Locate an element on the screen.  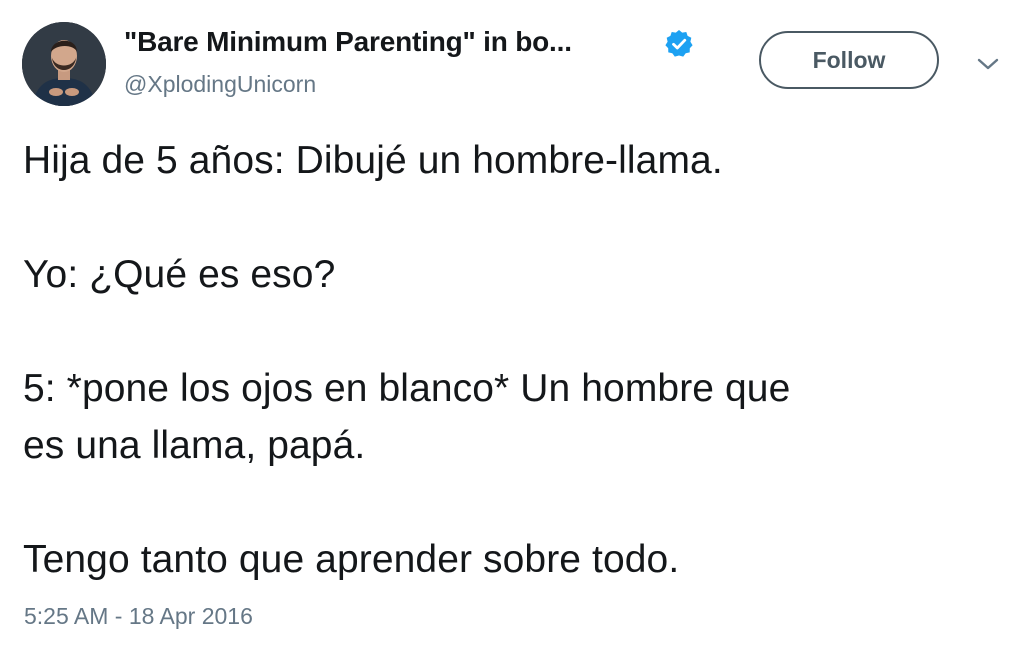
tweet-line: Tengo tanto que aprender sobre todo. is located at coordinates (351, 559).